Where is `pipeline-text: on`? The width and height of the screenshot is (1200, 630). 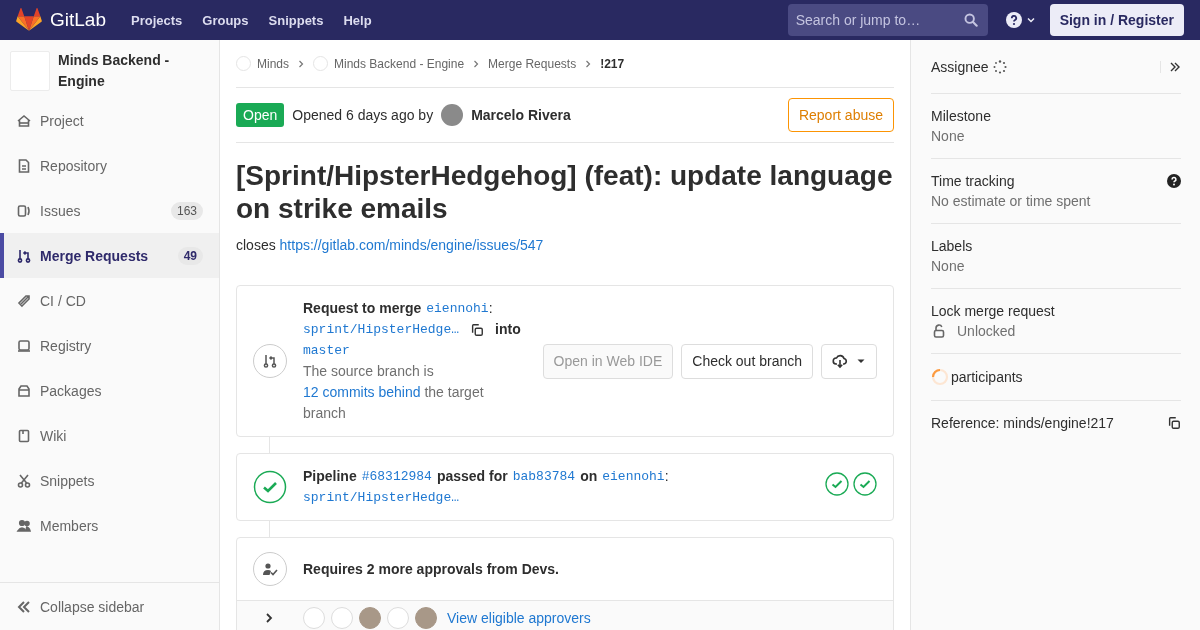 pipeline-text: on is located at coordinates (589, 476).